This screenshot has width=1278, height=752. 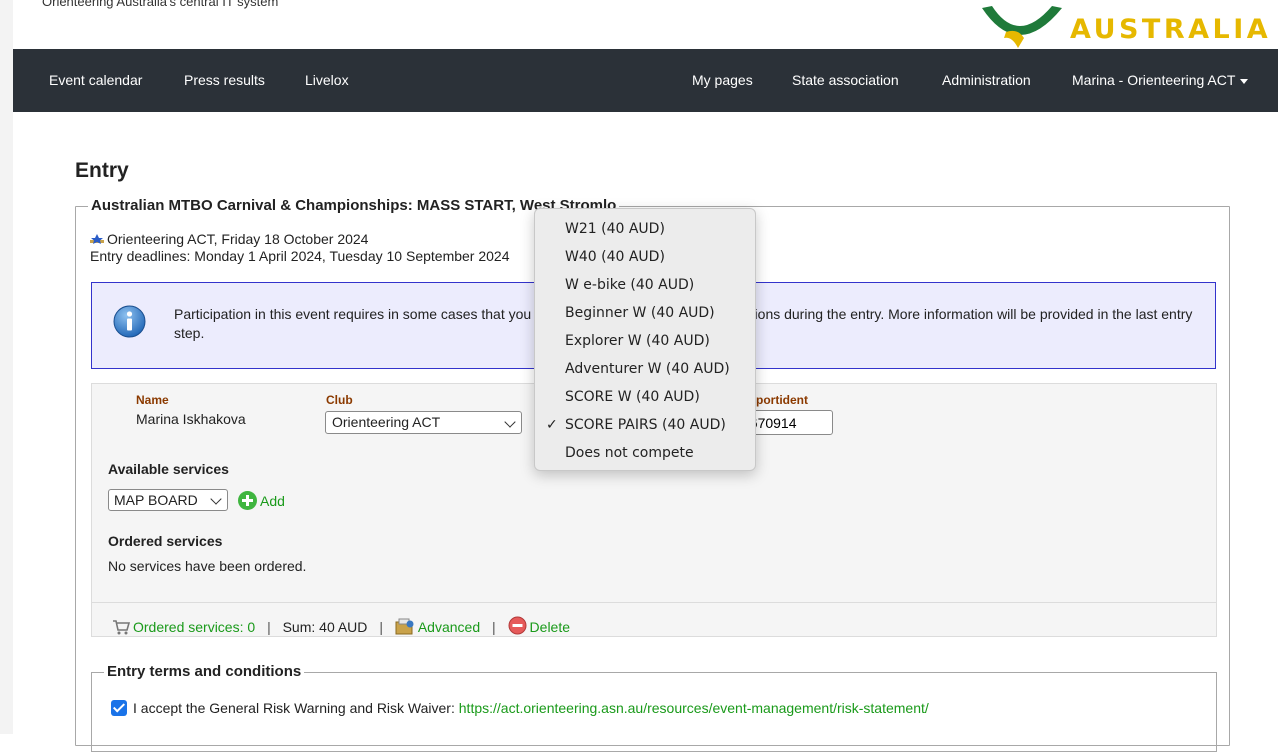 I want to click on nav-livelox: Livelox, so click(x=327, y=80).